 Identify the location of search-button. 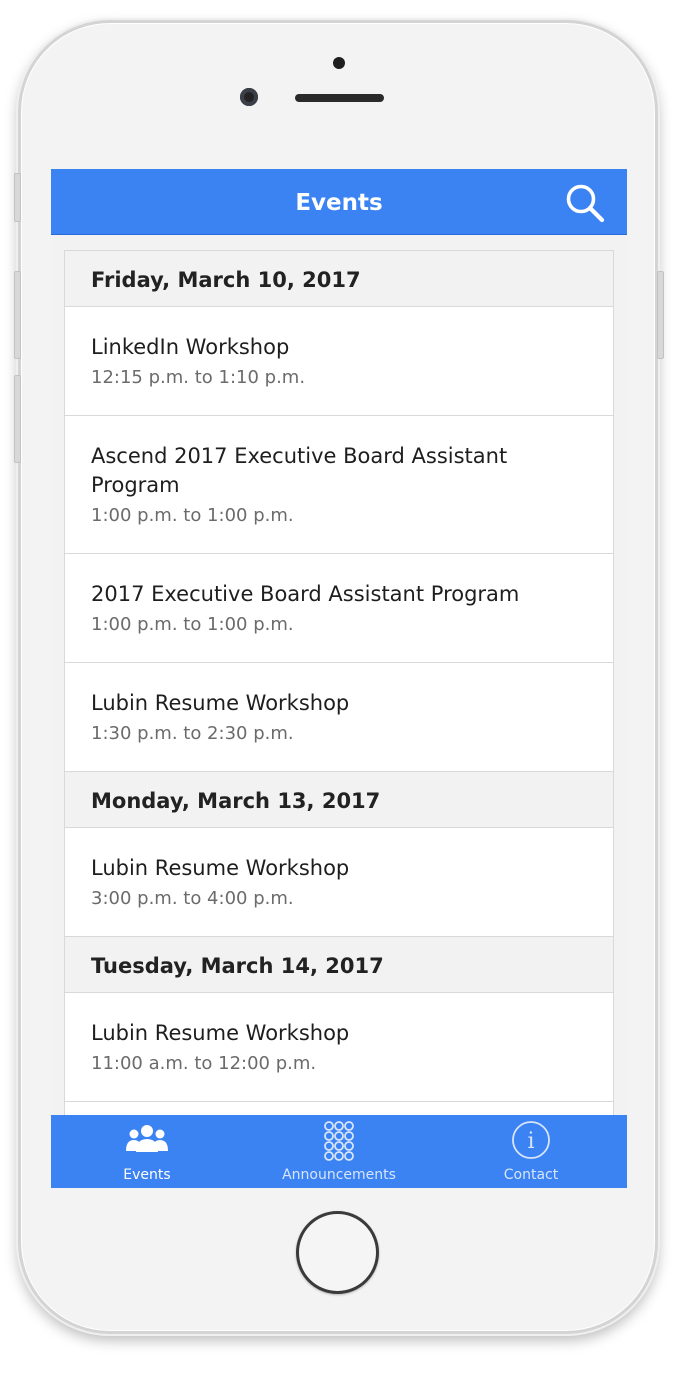
(585, 203).